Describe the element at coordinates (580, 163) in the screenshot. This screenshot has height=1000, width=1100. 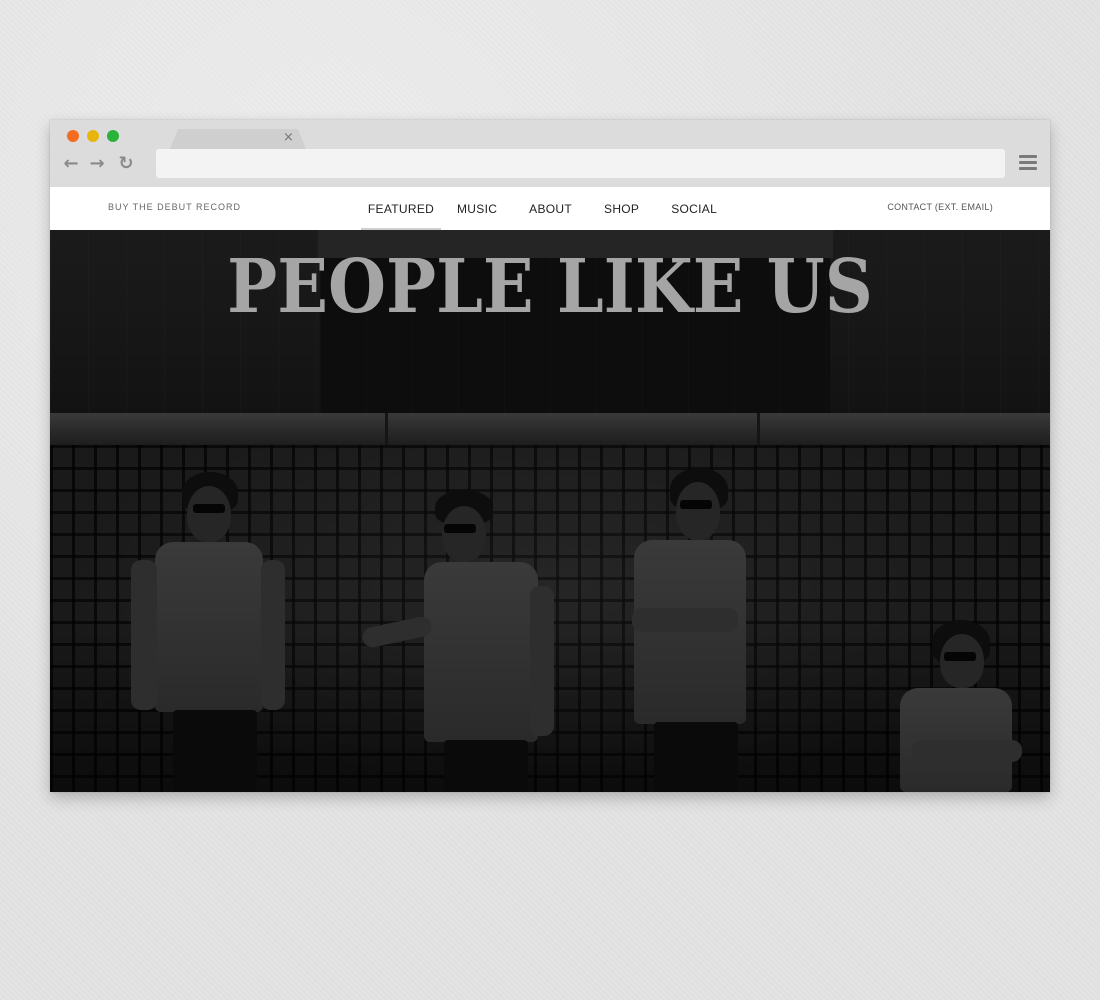
I see `address-bar` at that location.